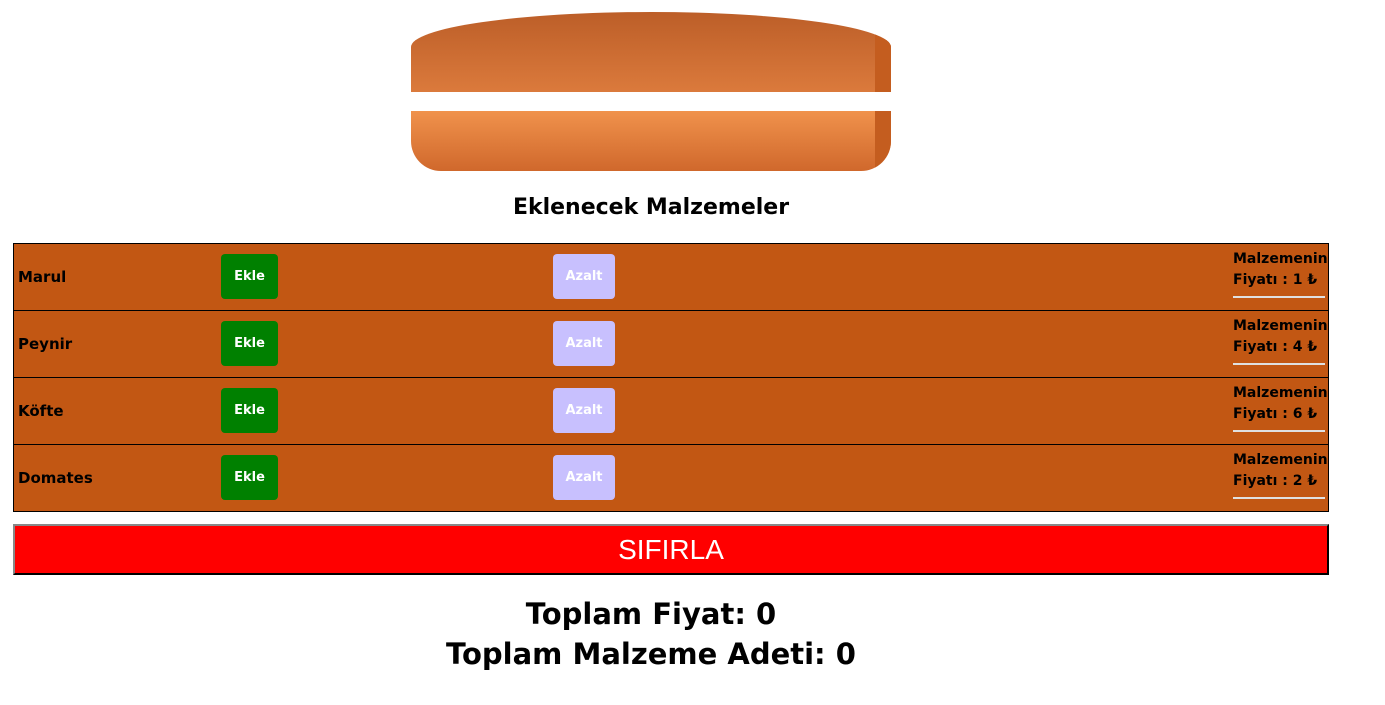 The height and width of the screenshot is (705, 1385). What do you see at coordinates (249, 276) in the screenshot?
I see `add-marul-button: Ekle` at bounding box center [249, 276].